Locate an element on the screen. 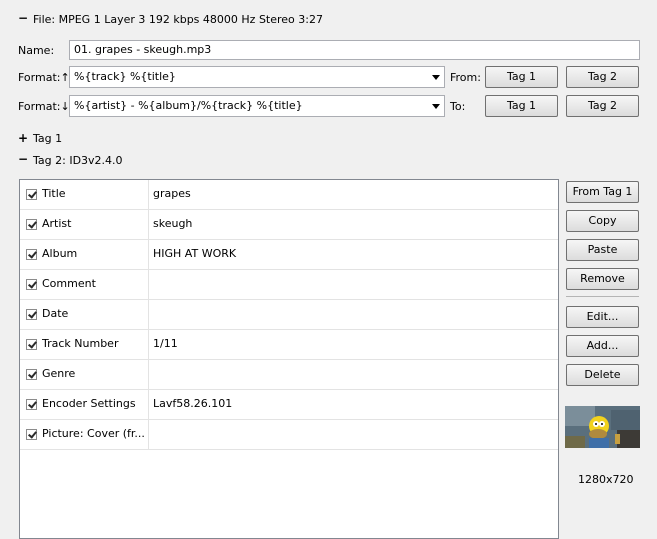 Image resolution: width=657 pixels, height=539 pixels. frame-name: Title is located at coordinates (54, 193).